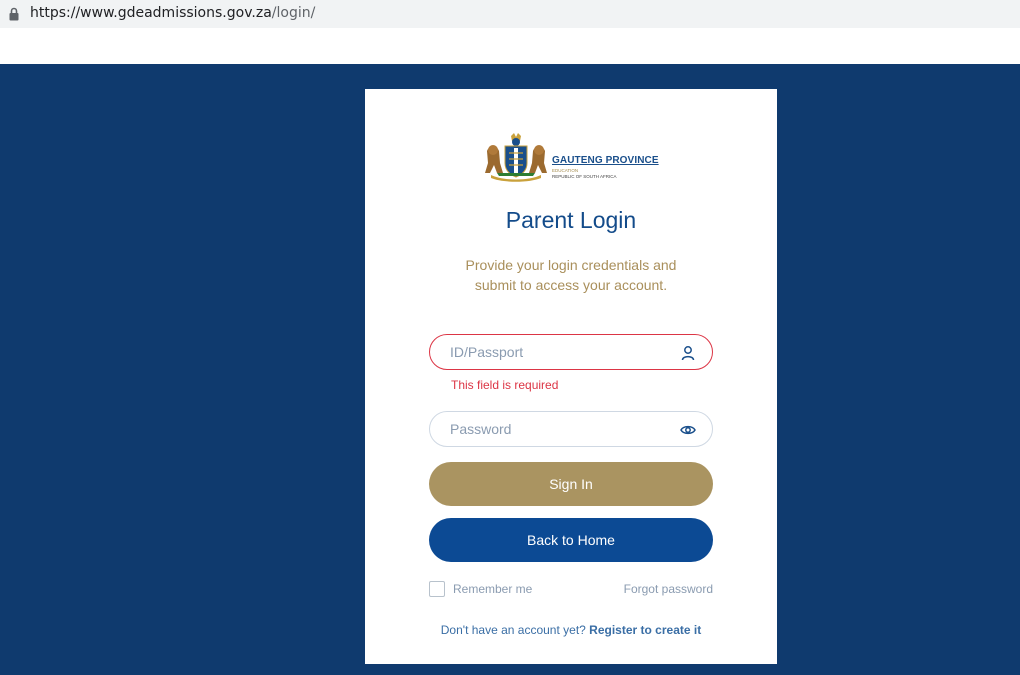 Image resolution: width=1020 pixels, height=675 pixels. I want to click on url-text: https://www.gdeadmissions.gov.za/login/, so click(172, 13).